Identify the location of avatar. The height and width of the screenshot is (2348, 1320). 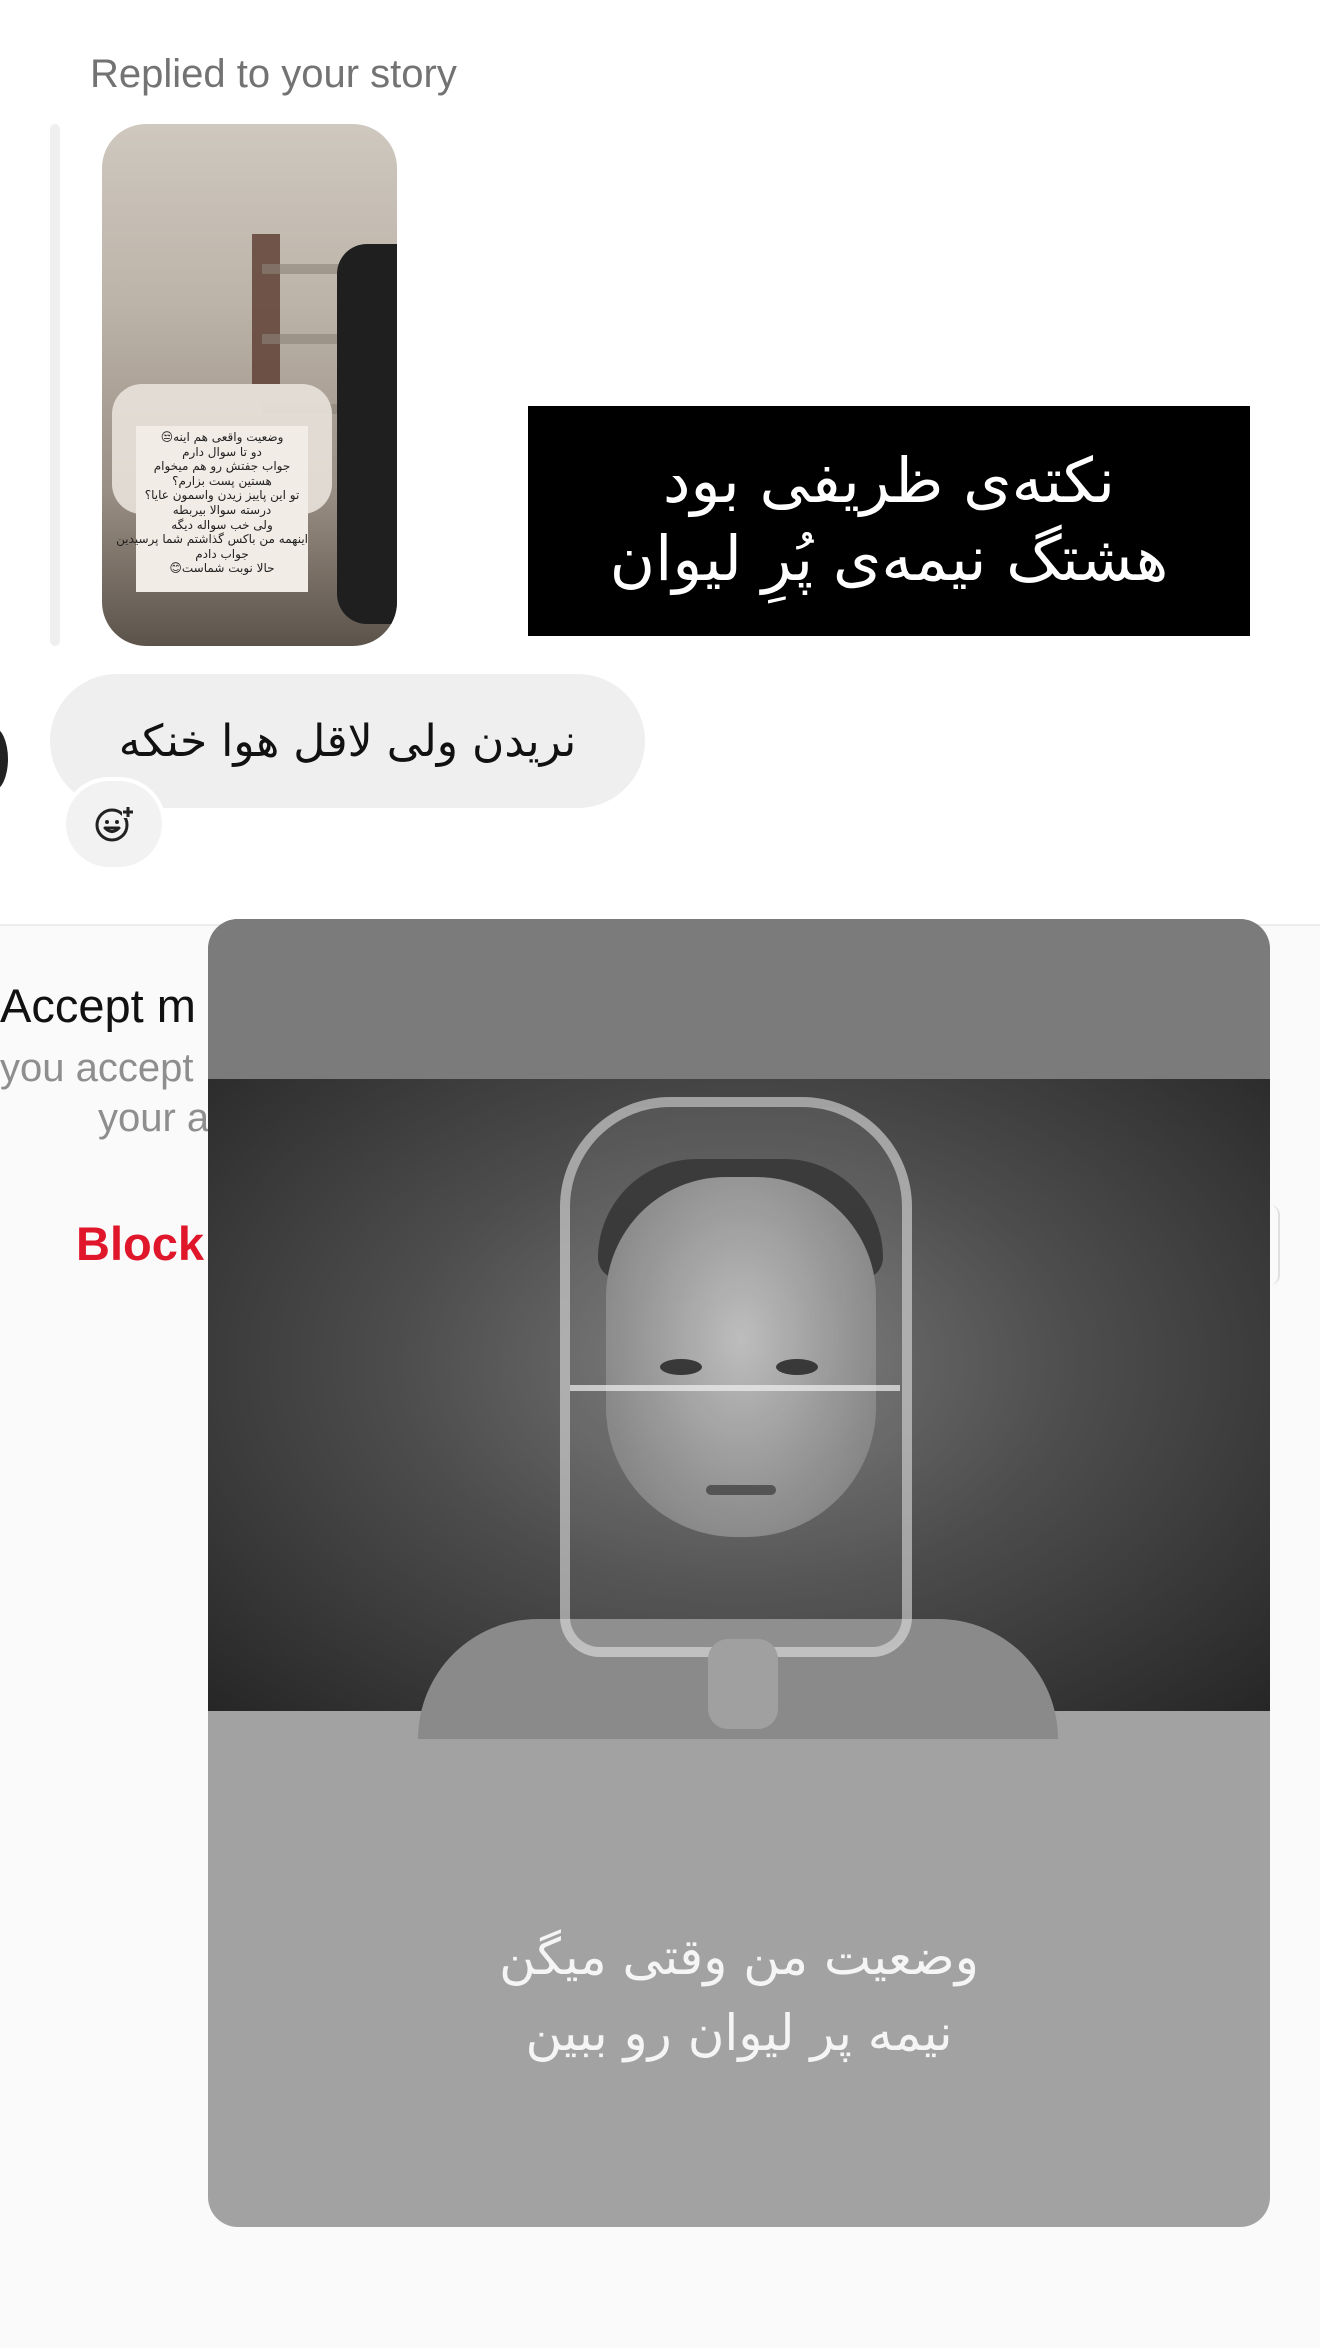
(4, 759).